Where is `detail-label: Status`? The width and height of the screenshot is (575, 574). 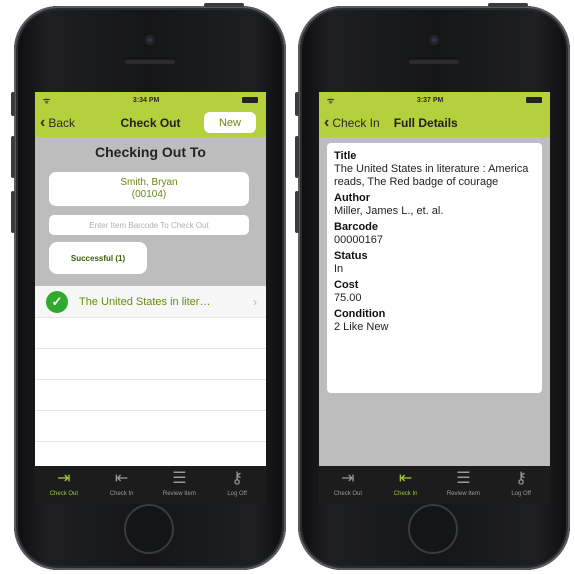 detail-label: Status is located at coordinates (351, 256).